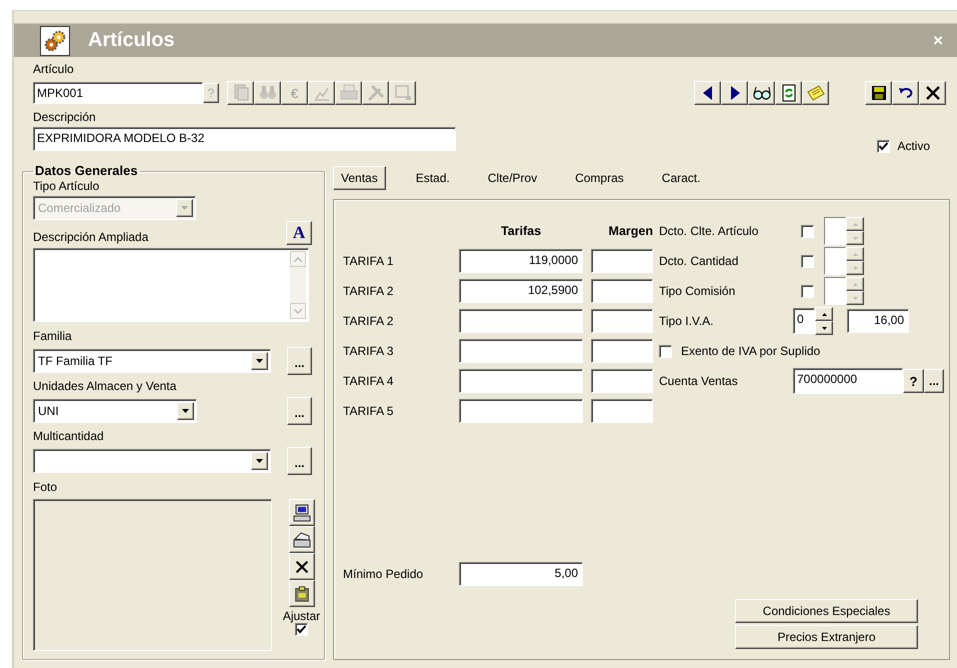 Image resolution: width=957 pixels, height=668 pixels. Describe the element at coordinates (383, 574) in the screenshot. I see `field-label: Mínimo Pedido` at that location.